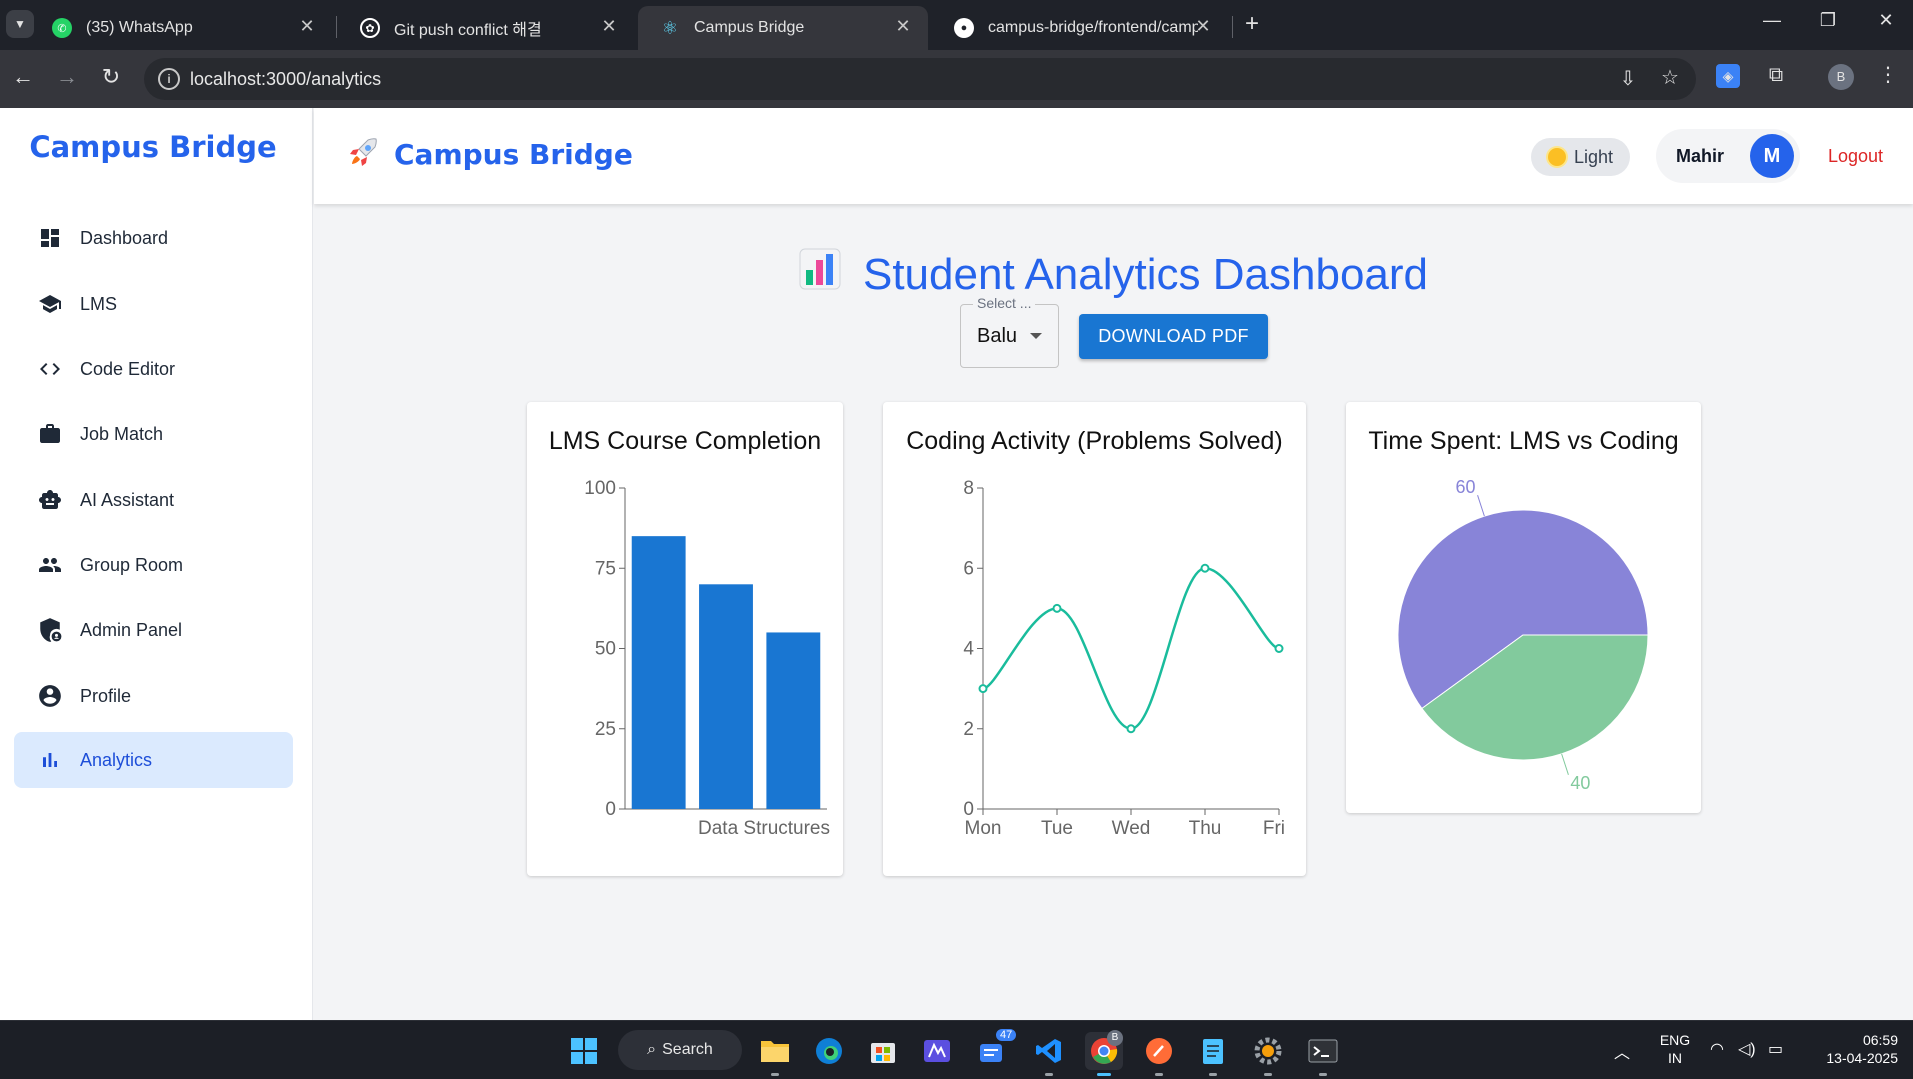  I want to click on url-text: localhost:3000/analytics, so click(285, 79).